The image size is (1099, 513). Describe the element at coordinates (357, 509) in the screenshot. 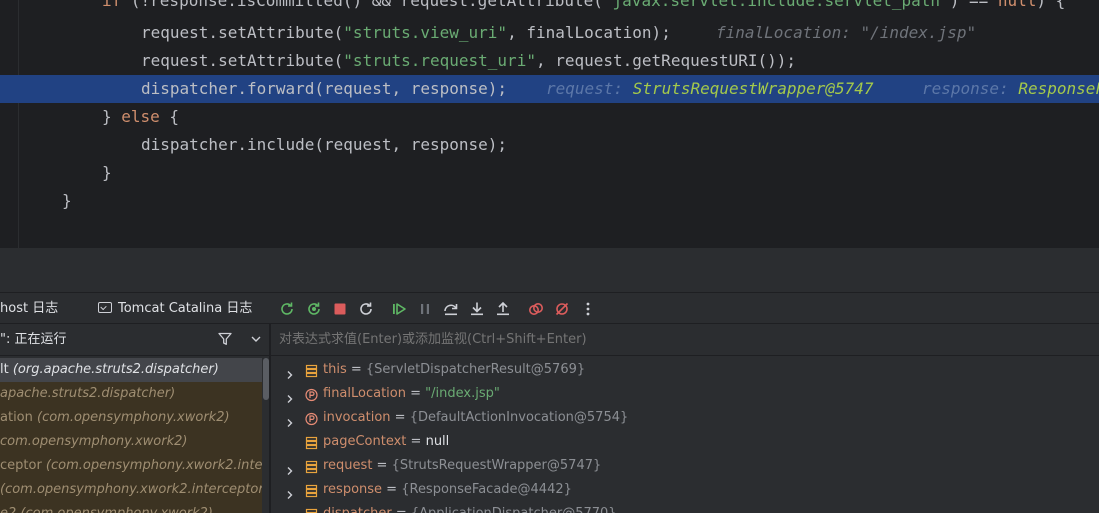

I see `variable-name: dispatcher` at that location.